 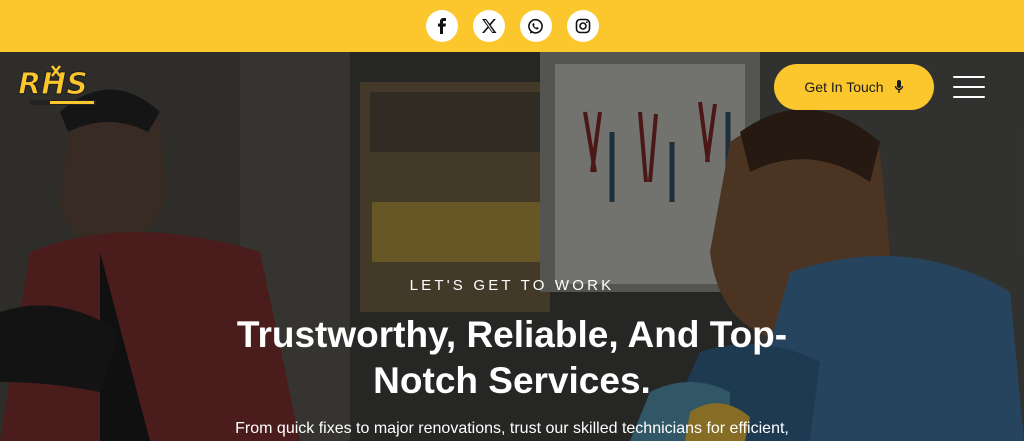 I want to click on x-twitter-icon, so click(x=488, y=26).